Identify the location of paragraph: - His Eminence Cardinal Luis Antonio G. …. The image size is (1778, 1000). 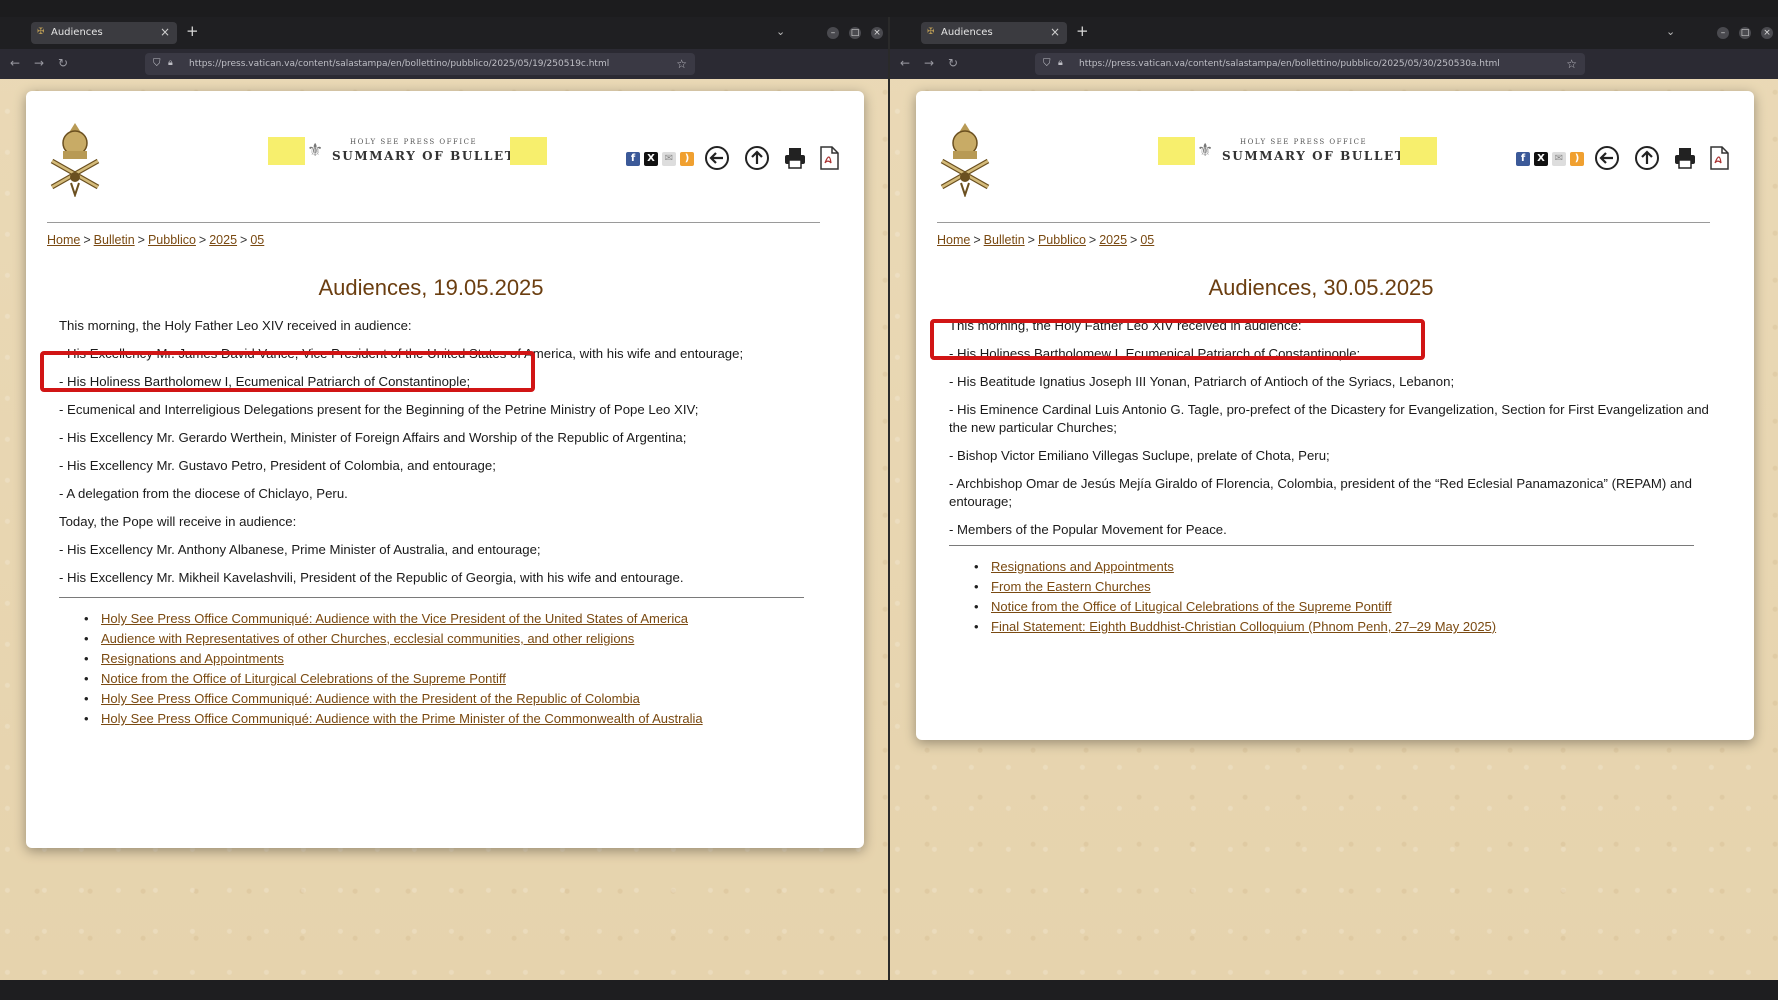
(1329, 418).